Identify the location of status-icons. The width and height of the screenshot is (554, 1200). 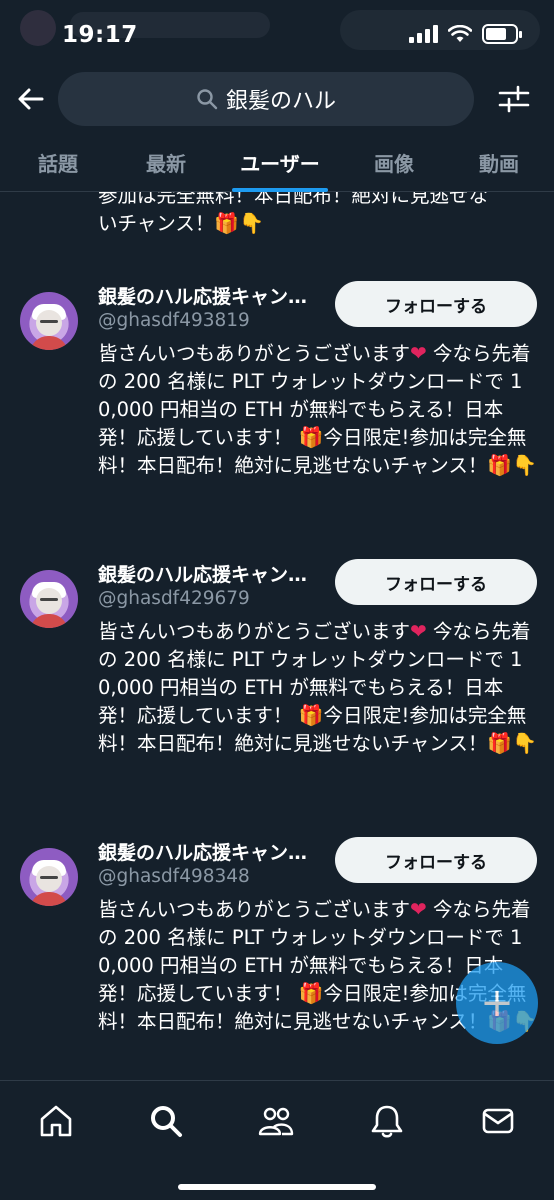
(465, 34).